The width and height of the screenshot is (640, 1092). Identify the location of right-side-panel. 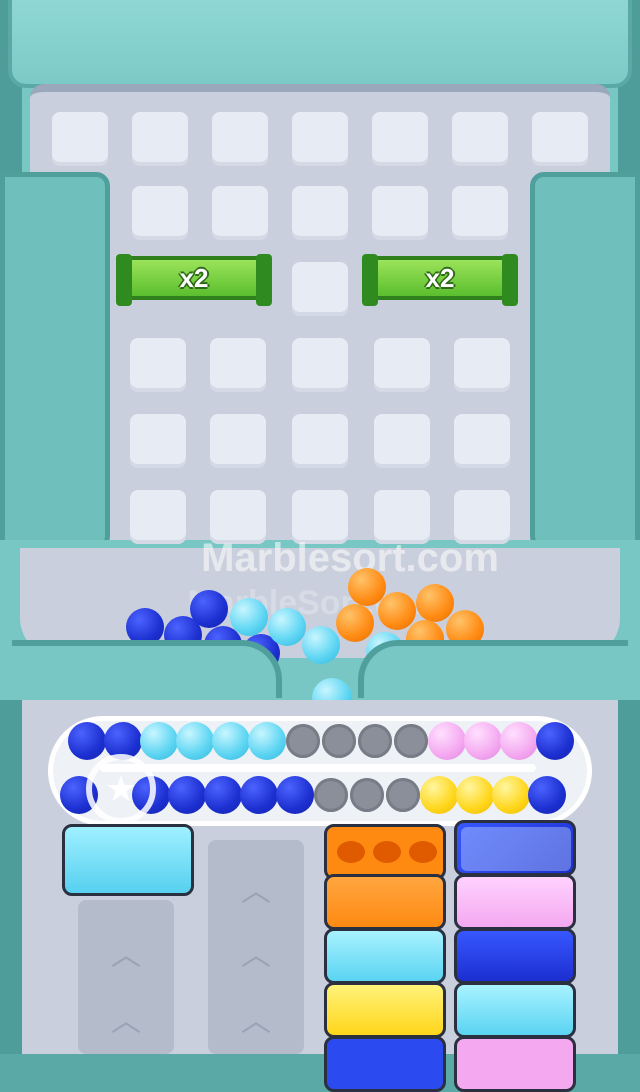
(585, 361).